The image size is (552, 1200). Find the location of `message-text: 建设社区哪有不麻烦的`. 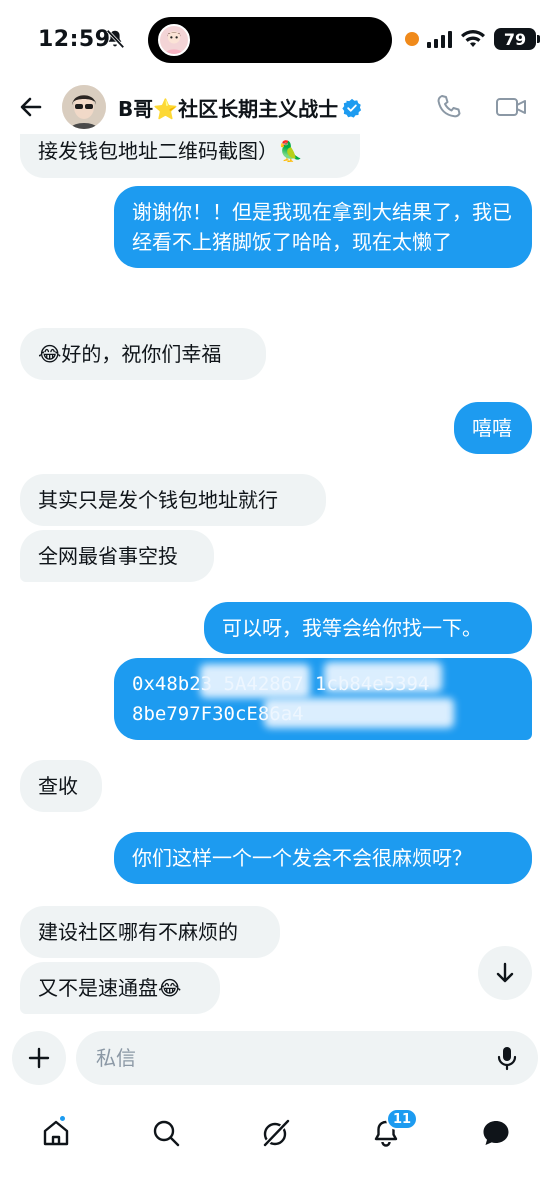

message-text: 建设社区哪有不麻烦的 is located at coordinates (138, 932).